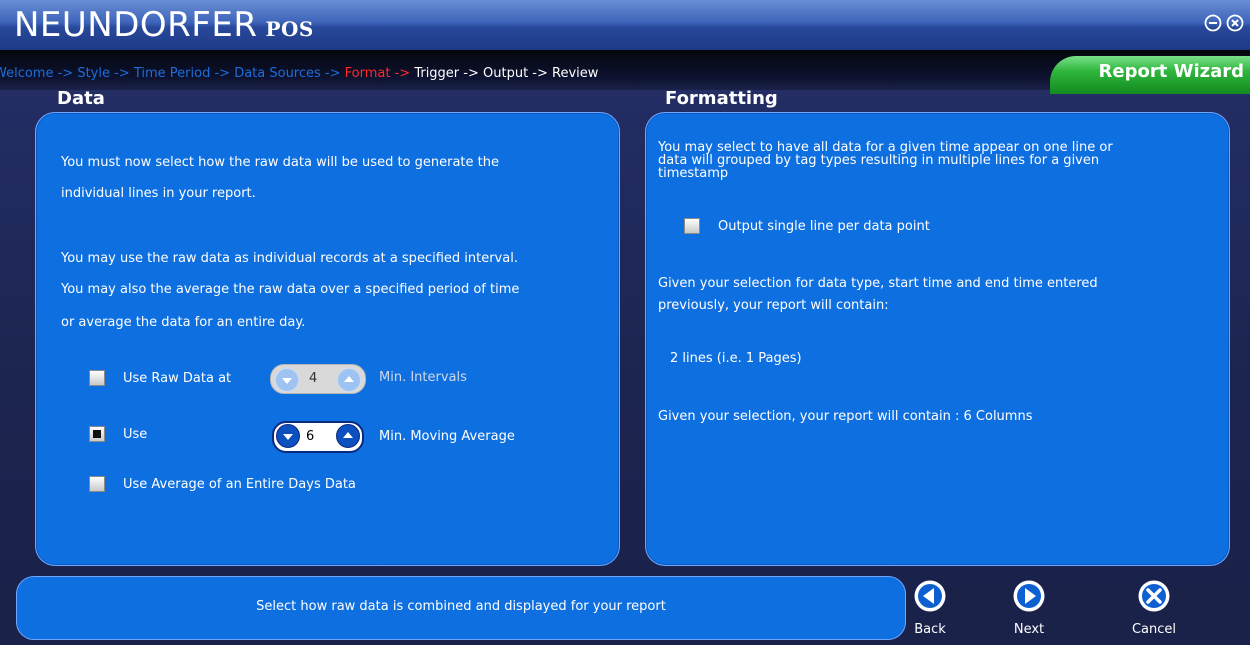 The image size is (1250, 645). What do you see at coordinates (81, 98) in the screenshot?
I see `data-section-title: Data` at bounding box center [81, 98].